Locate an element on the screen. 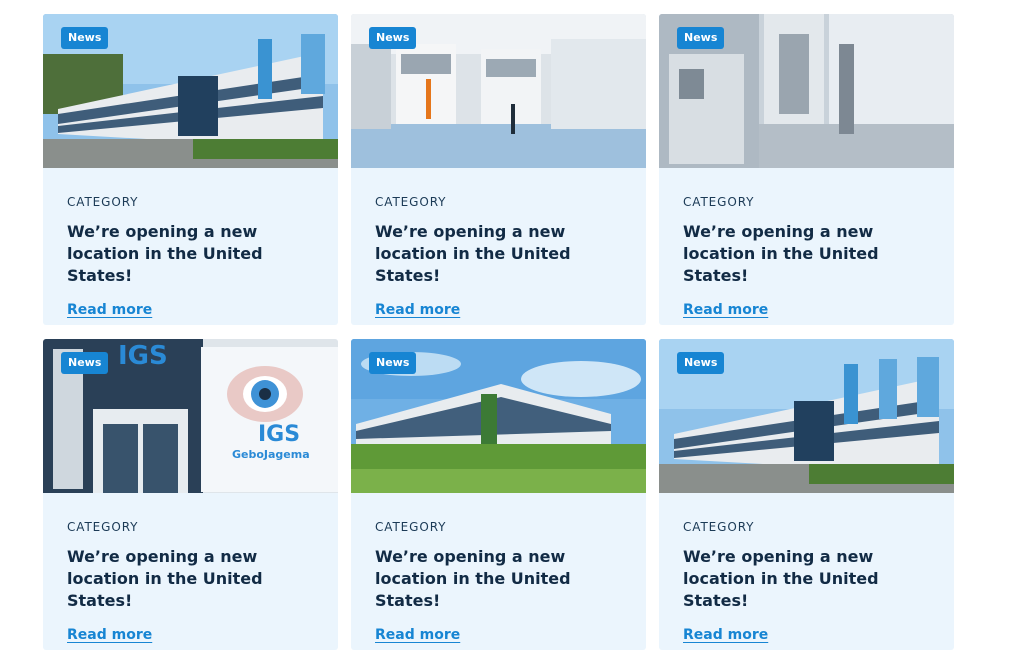  card-image: IGS IGS GeboJagema News is located at coordinates (190, 416).